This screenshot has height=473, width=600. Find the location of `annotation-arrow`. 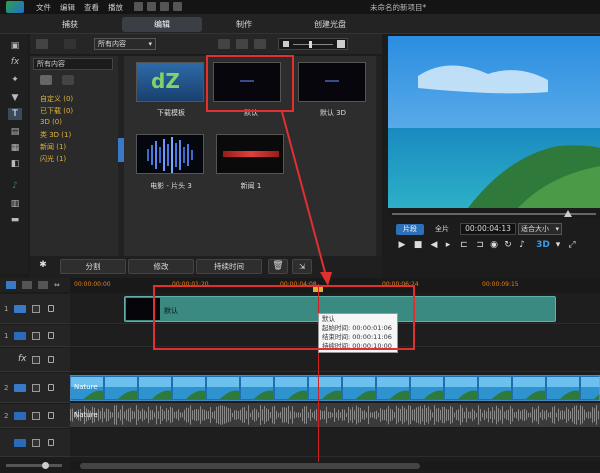

annotation-arrow is located at coordinates (306, 198).